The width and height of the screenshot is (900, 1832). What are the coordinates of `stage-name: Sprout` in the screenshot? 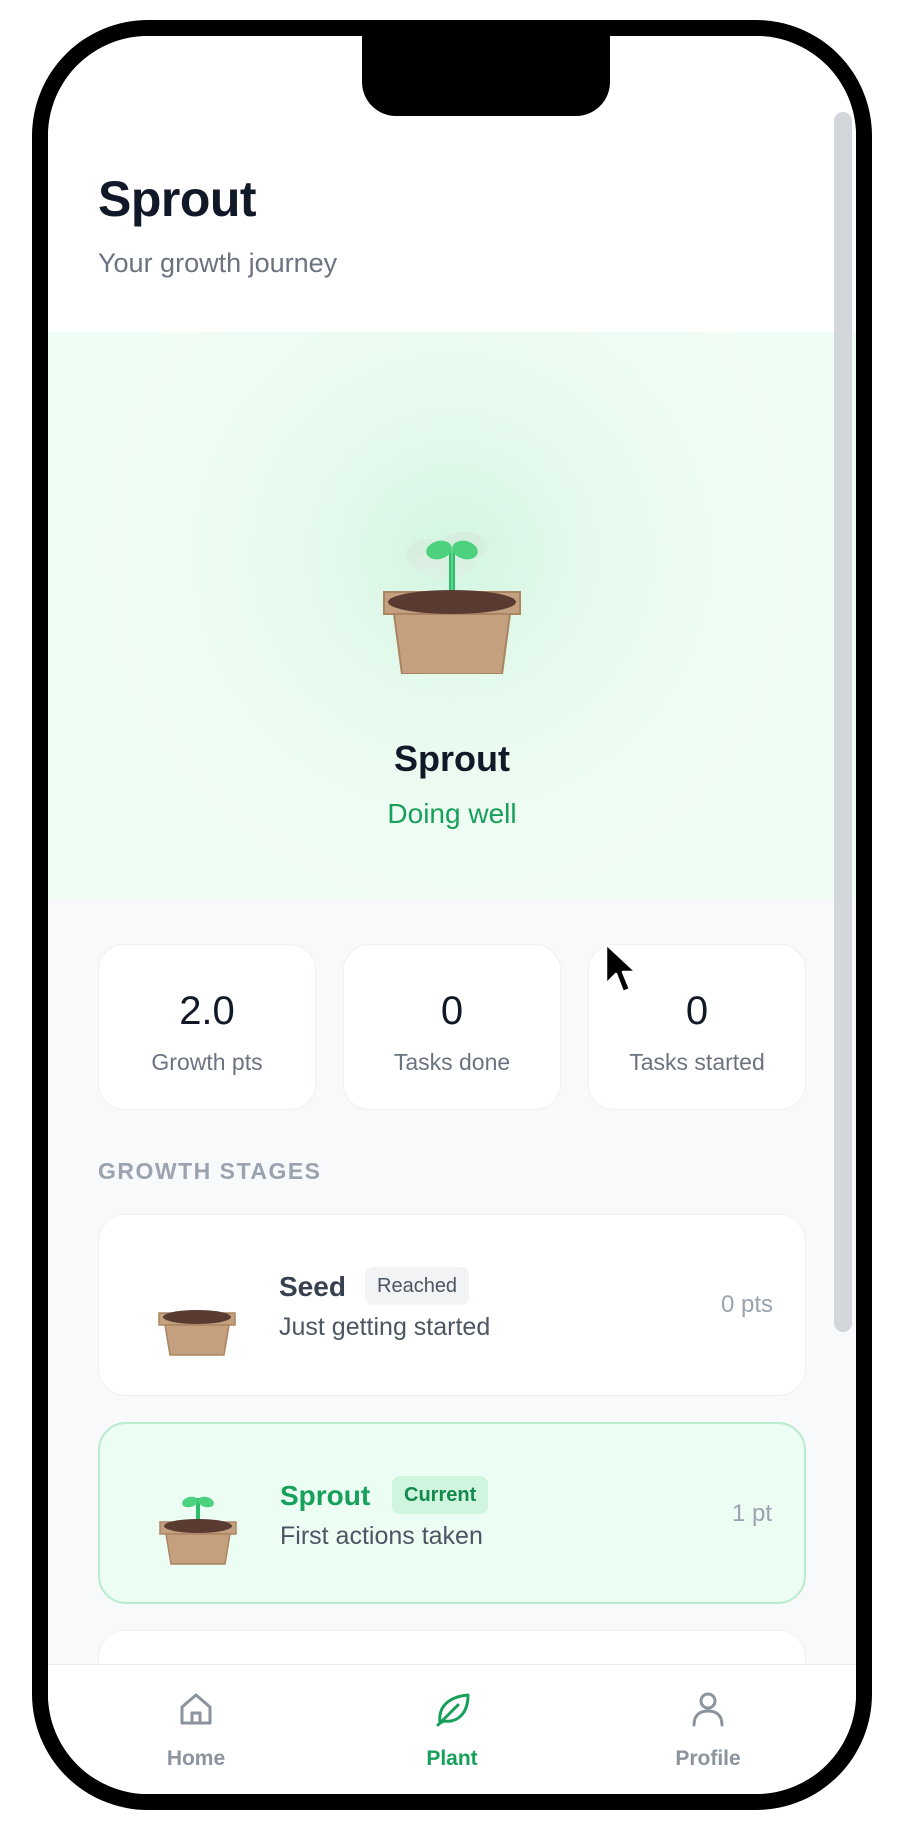 It's located at (325, 1495).